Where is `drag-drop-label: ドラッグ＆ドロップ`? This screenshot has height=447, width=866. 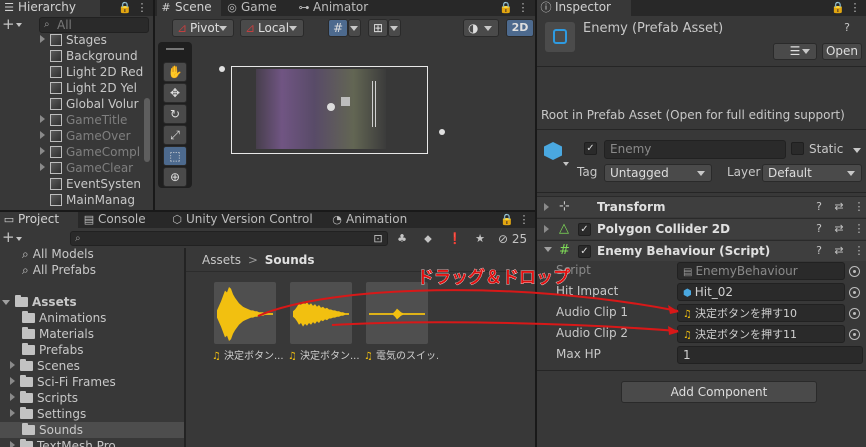
drag-drop-label: ドラッグ＆ドロップ is located at coordinates (494, 277).